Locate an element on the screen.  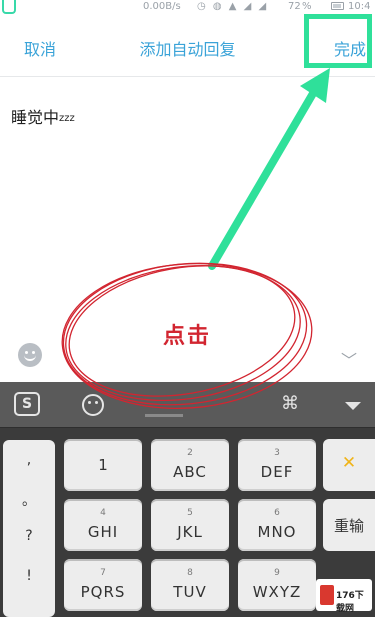
command-icon: ⌘ is located at coordinates (290, 403).